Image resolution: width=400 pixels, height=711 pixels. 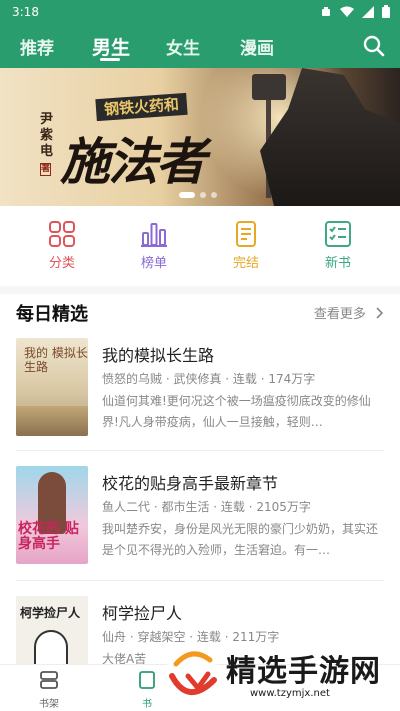 I want to click on see-more-link: 查看更多, so click(x=349, y=312).